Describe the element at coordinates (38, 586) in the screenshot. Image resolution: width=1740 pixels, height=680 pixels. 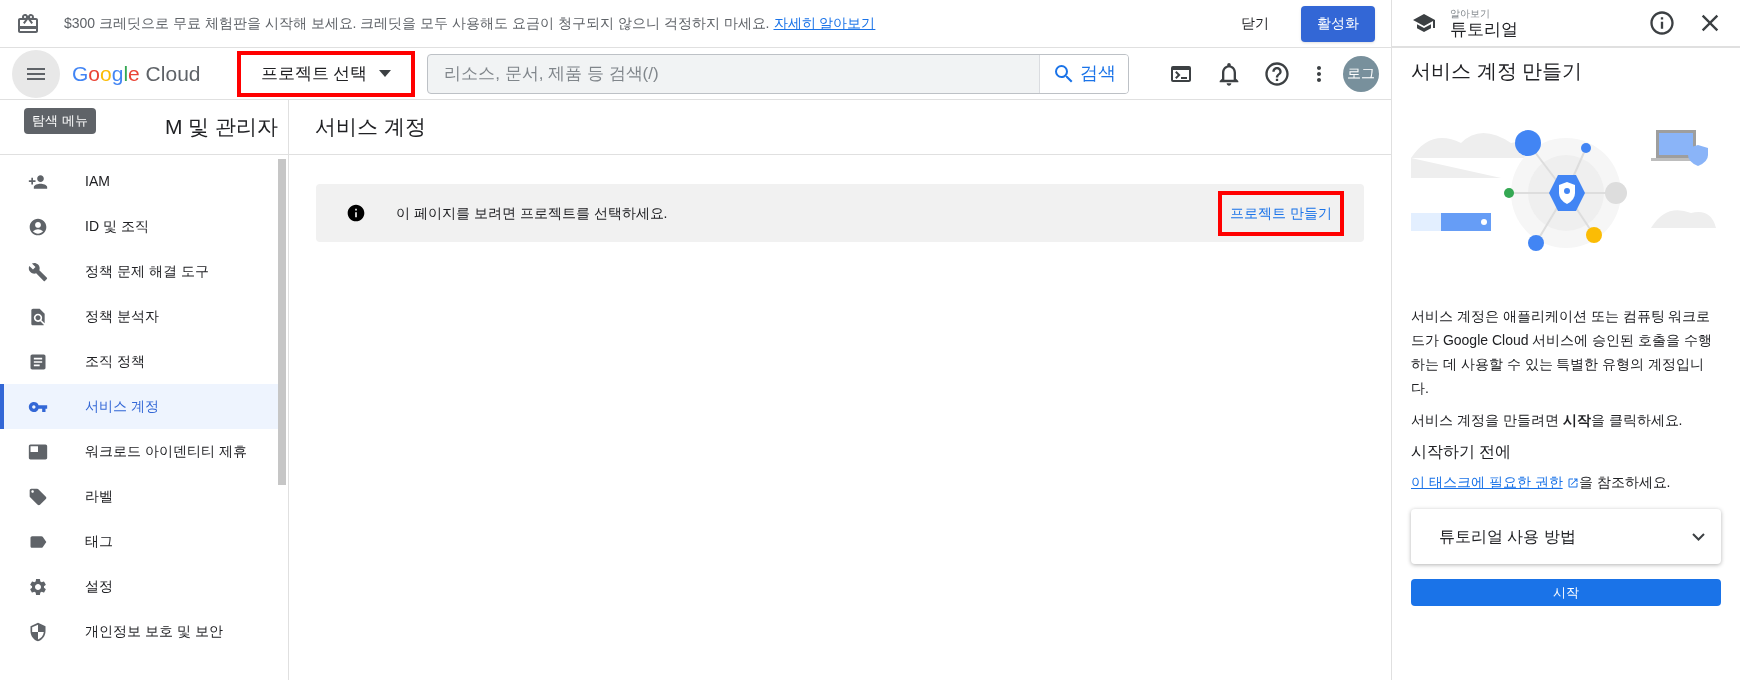
I see `gear-icon` at that location.